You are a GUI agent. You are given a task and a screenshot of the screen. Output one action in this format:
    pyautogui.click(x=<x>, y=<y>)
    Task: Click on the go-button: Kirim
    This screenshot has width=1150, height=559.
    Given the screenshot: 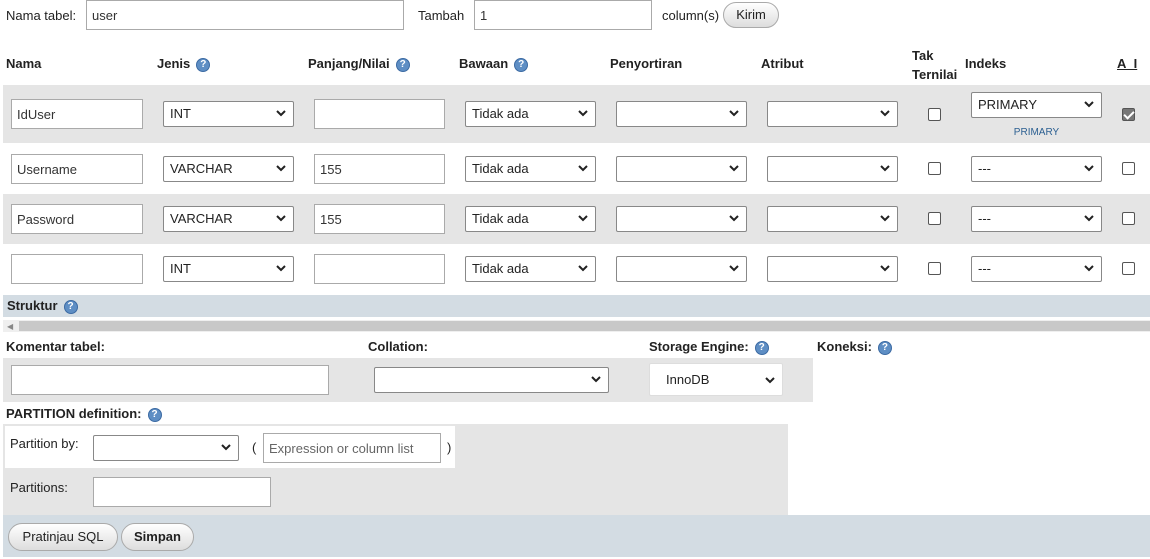 What is the action you would take?
    pyautogui.click(x=751, y=15)
    